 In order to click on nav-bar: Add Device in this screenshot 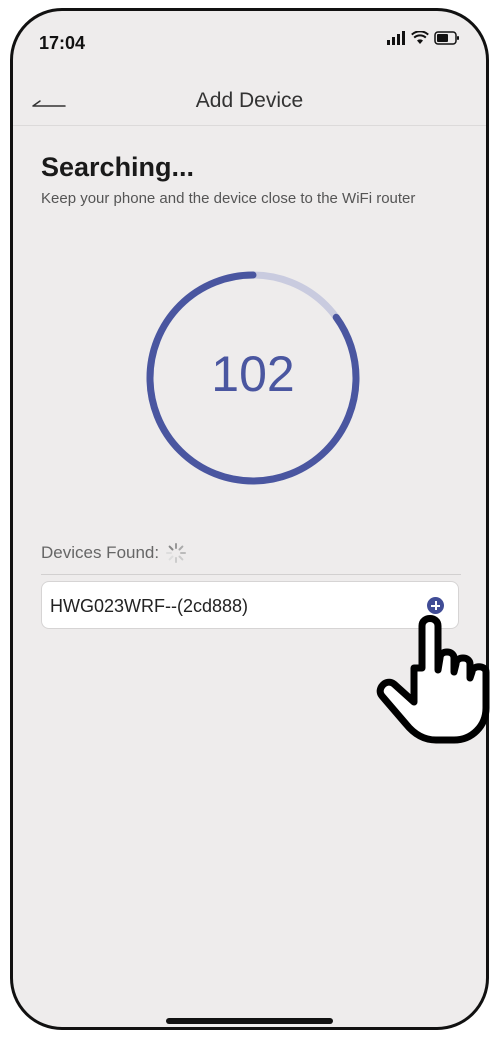, I will do `click(249, 99)`.